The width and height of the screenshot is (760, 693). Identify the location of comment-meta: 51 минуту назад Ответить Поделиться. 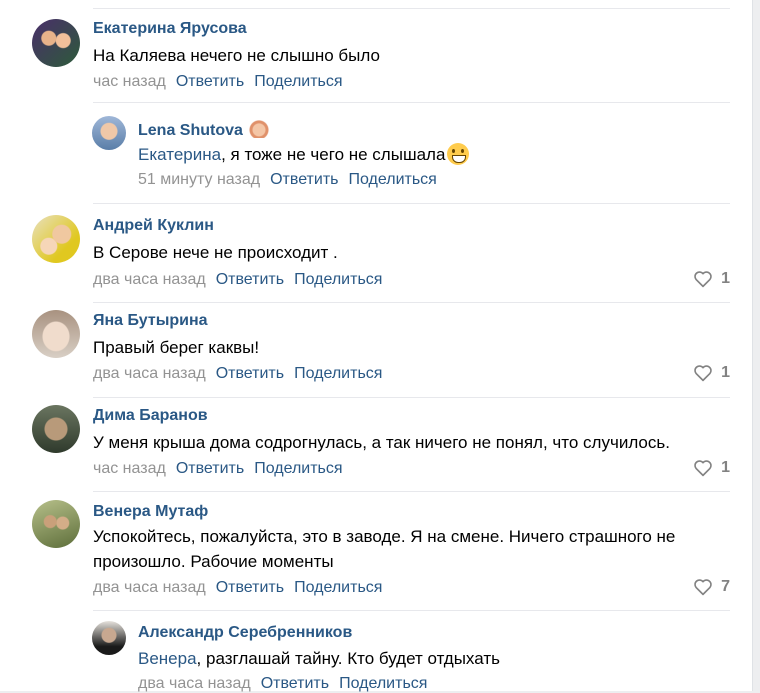
(287, 180).